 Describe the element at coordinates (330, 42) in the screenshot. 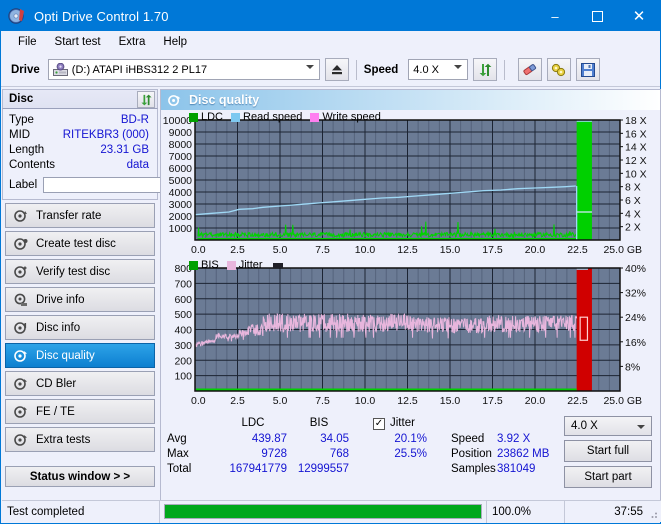

I see `menu-bar: File Start test Extra Help` at that location.